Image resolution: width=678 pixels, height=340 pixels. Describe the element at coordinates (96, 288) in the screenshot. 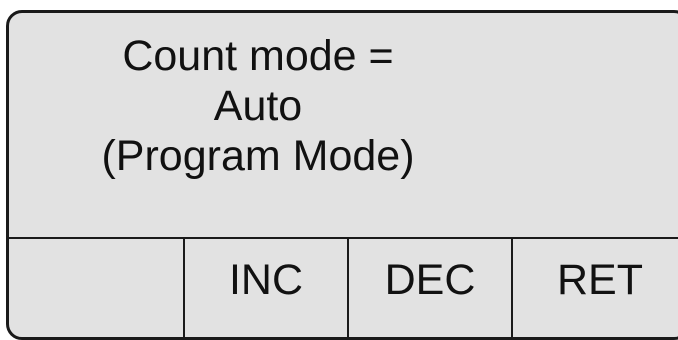

I see `softkey-blank` at that location.